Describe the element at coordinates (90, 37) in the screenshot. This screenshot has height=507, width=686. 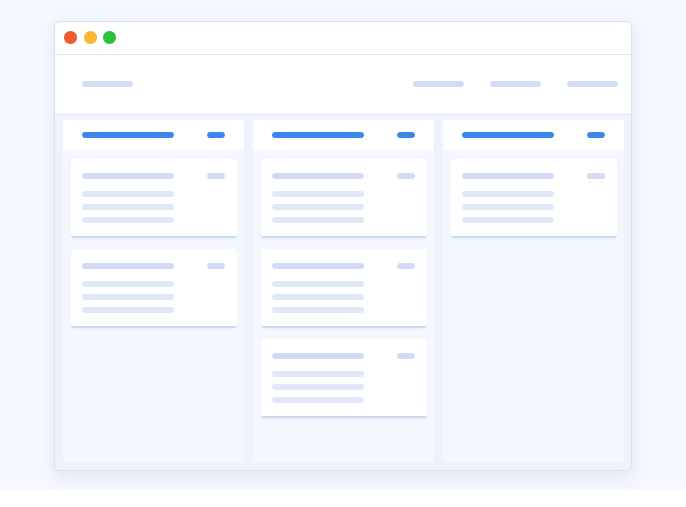
I see `minimize-window-button` at that location.